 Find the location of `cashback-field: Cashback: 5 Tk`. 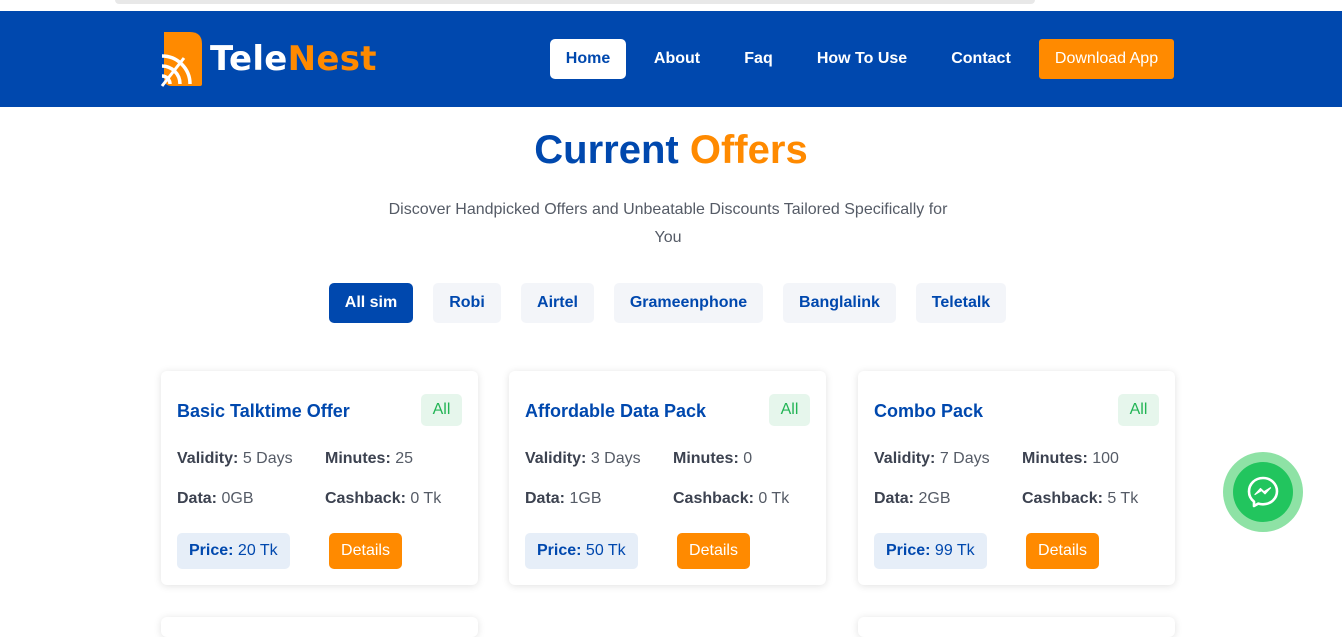

cashback-field: Cashback: 5 Tk is located at coordinates (1080, 499).